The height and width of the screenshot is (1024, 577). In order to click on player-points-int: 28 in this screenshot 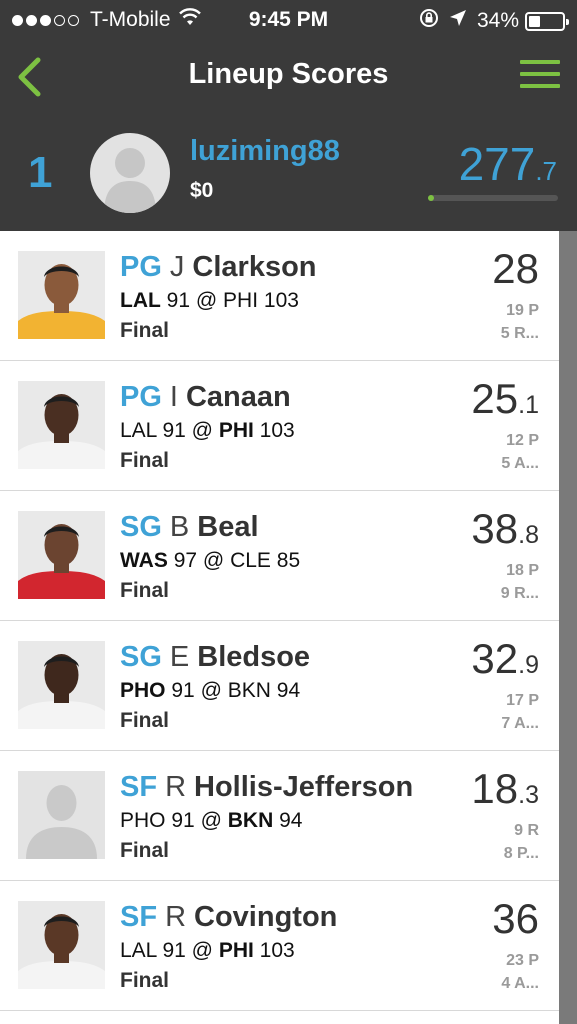, I will do `click(515, 268)`.